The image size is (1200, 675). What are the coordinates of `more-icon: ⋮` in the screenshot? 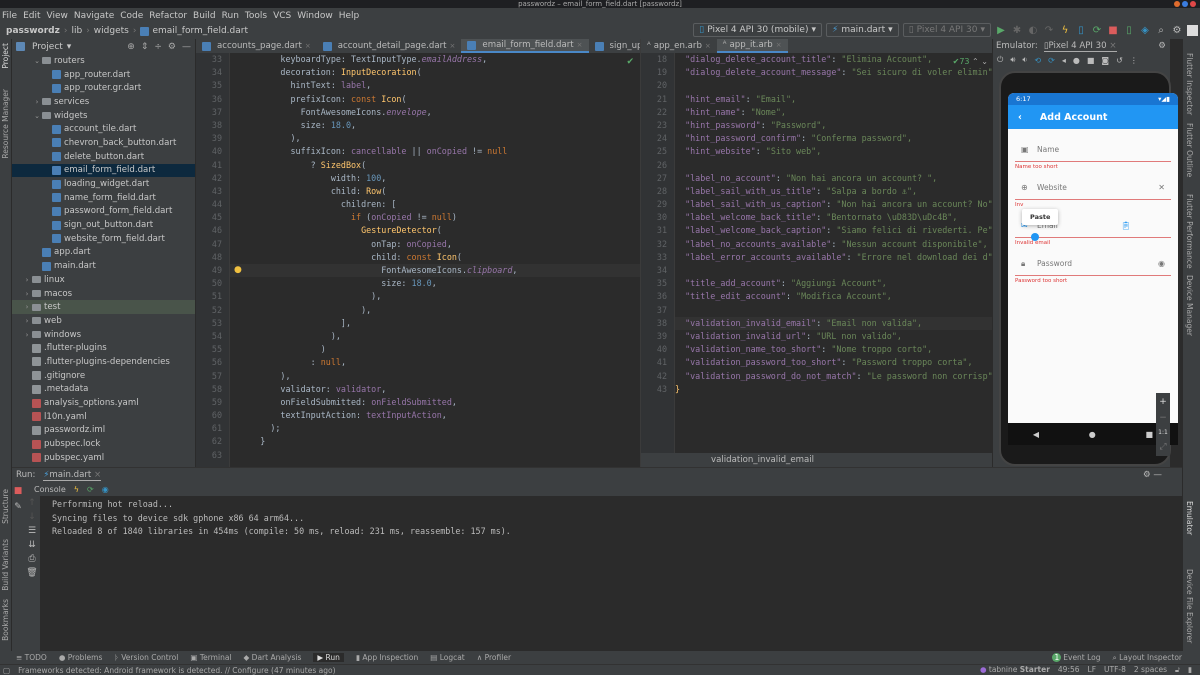 It's located at (1134, 60).